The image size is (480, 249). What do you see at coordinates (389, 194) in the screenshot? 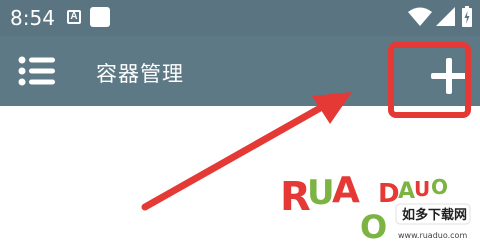
I see `svg-text: D` at bounding box center [389, 194].